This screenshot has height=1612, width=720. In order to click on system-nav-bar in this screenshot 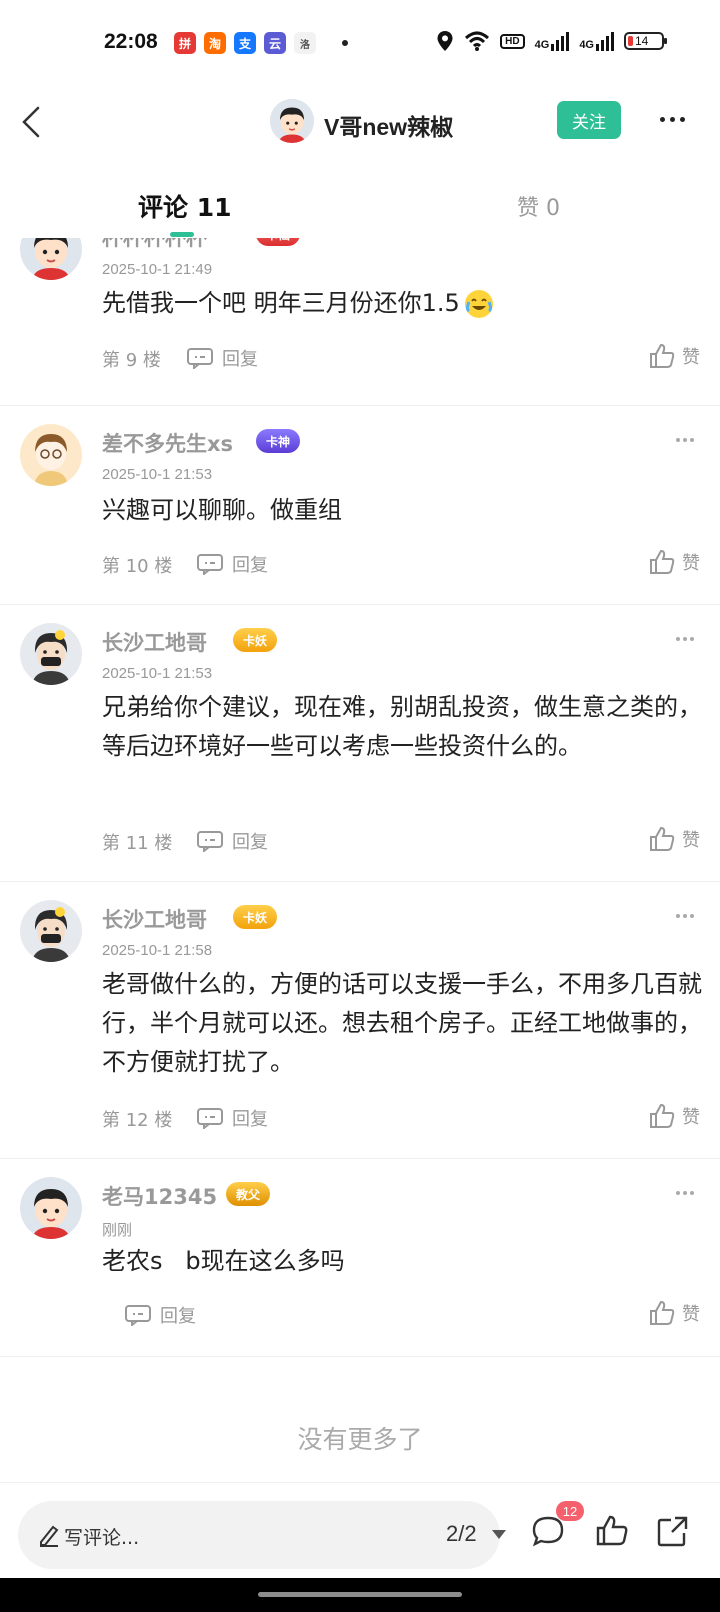, I will do `click(360, 1595)`.